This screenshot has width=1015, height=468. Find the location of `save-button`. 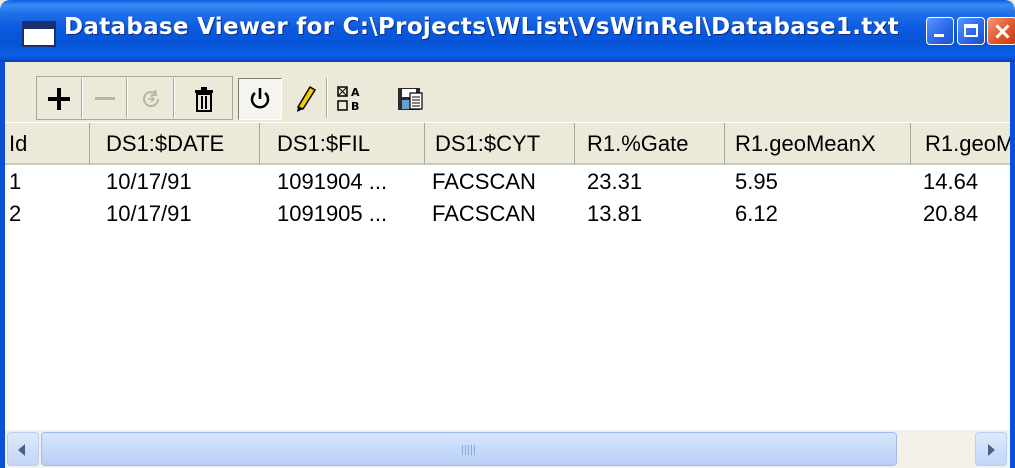

save-button is located at coordinates (410, 99).